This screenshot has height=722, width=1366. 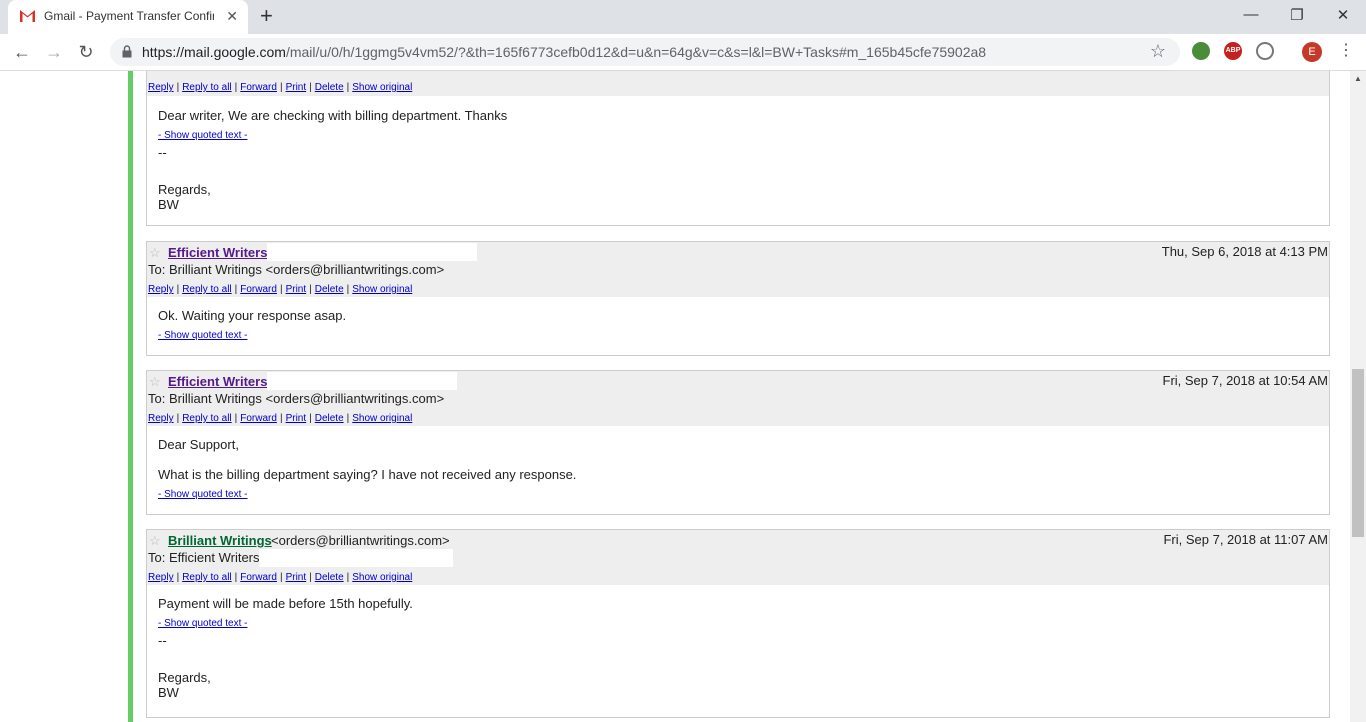 What do you see at coordinates (1312, 52) in the screenshot?
I see `profile-avatar: E` at bounding box center [1312, 52].